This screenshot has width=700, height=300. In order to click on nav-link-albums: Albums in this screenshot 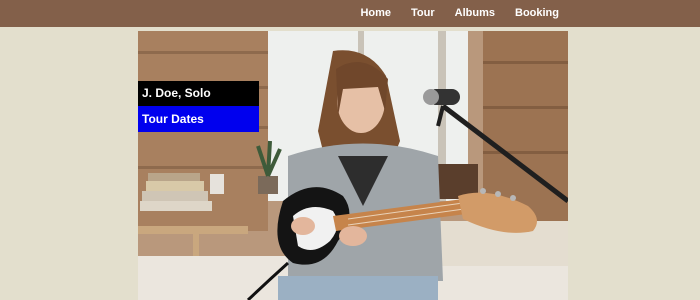, I will do `click(475, 13)`.